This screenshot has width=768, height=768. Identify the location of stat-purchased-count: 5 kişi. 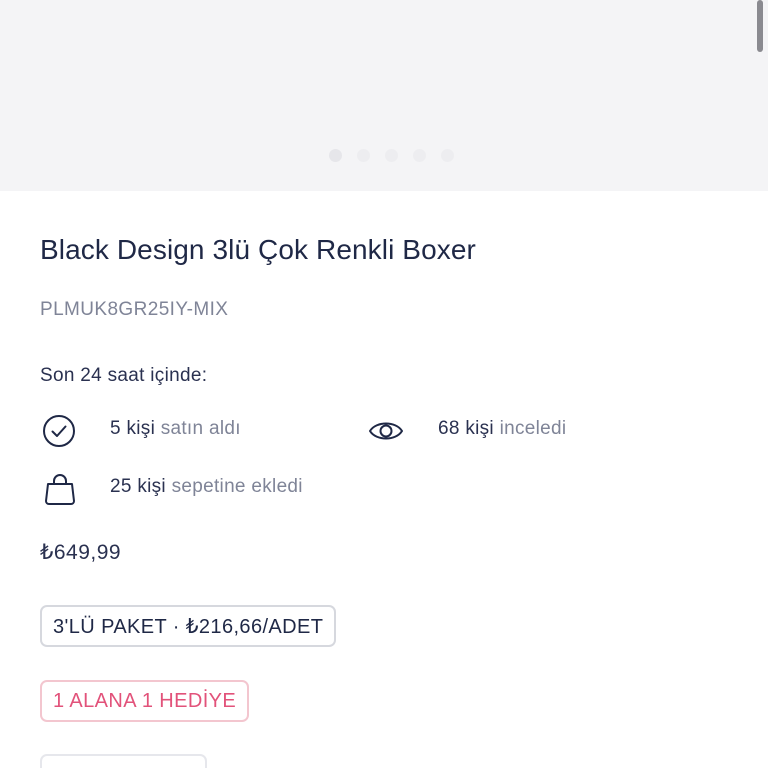
(133, 428).